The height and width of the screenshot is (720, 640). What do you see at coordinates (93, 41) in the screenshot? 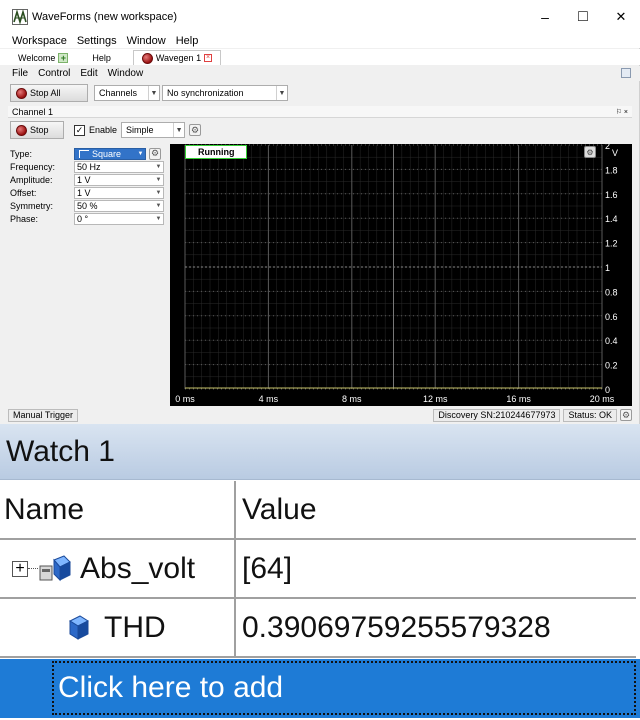
I see `menu-settings: Settings` at bounding box center [93, 41].